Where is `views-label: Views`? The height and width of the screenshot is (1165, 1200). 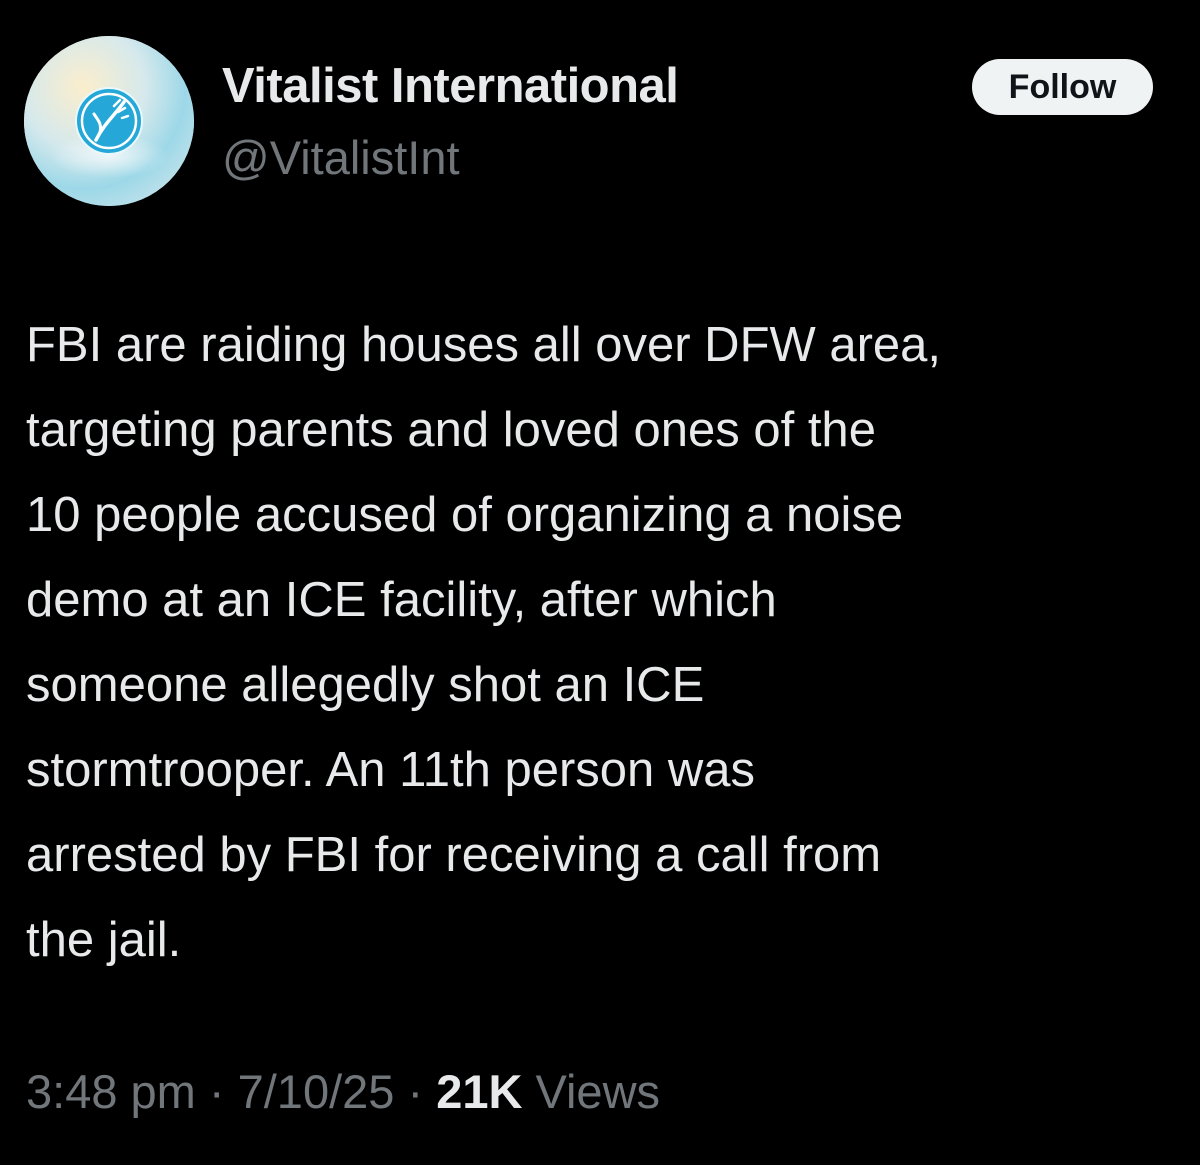
views-label: Views is located at coordinates (591, 1091).